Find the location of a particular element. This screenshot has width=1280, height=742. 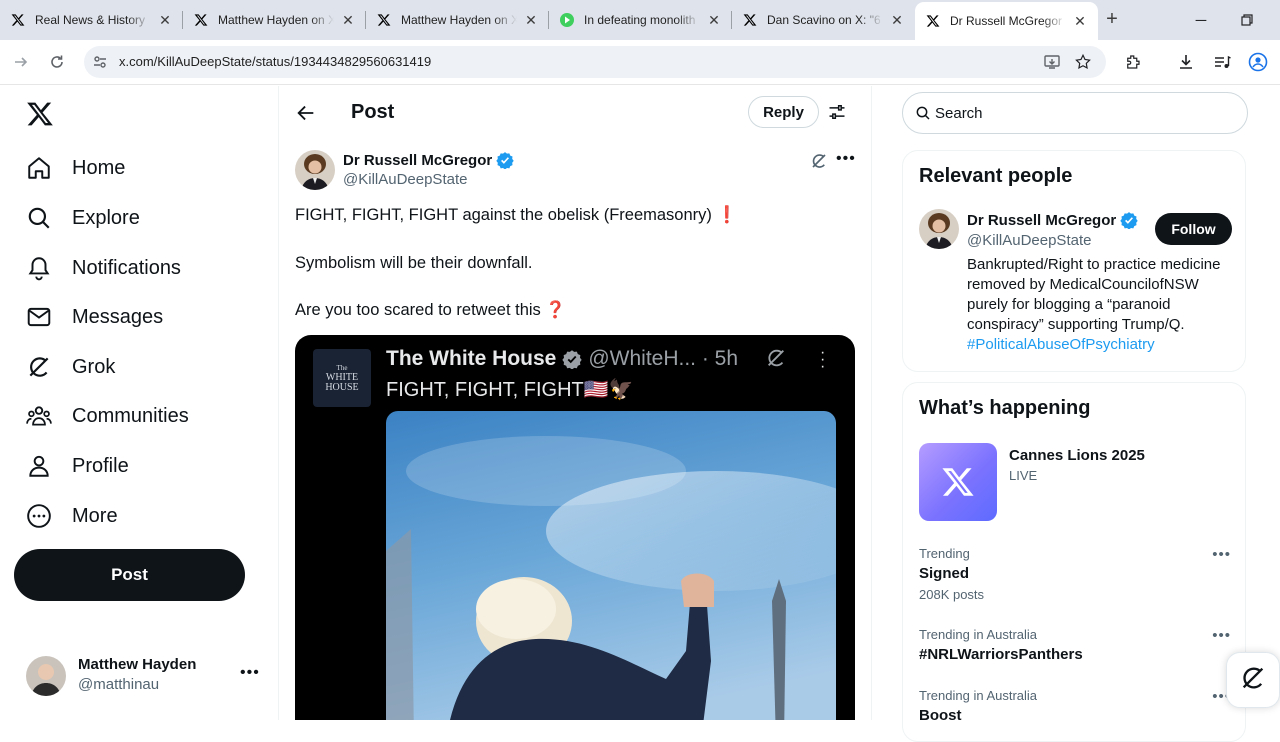

embedded-author: The White House @WhiteH... · 5h is located at coordinates (562, 359).